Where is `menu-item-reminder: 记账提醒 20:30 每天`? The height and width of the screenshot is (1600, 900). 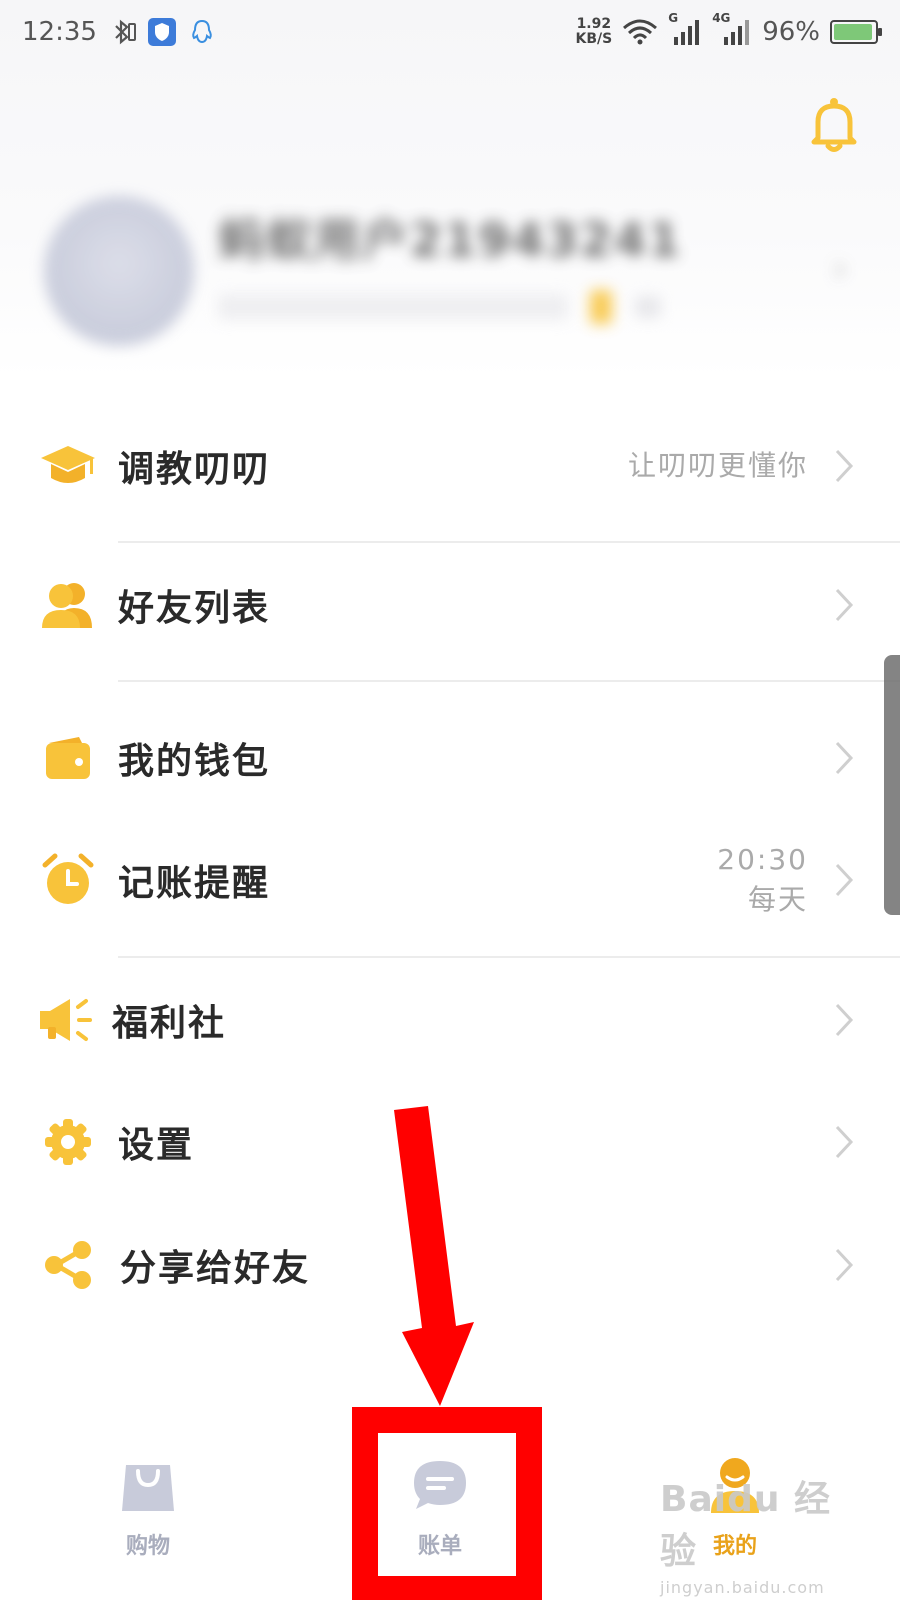
menu-item-reminder: 记账提醒 20:30 每天 is located at coordinates (450, 880).